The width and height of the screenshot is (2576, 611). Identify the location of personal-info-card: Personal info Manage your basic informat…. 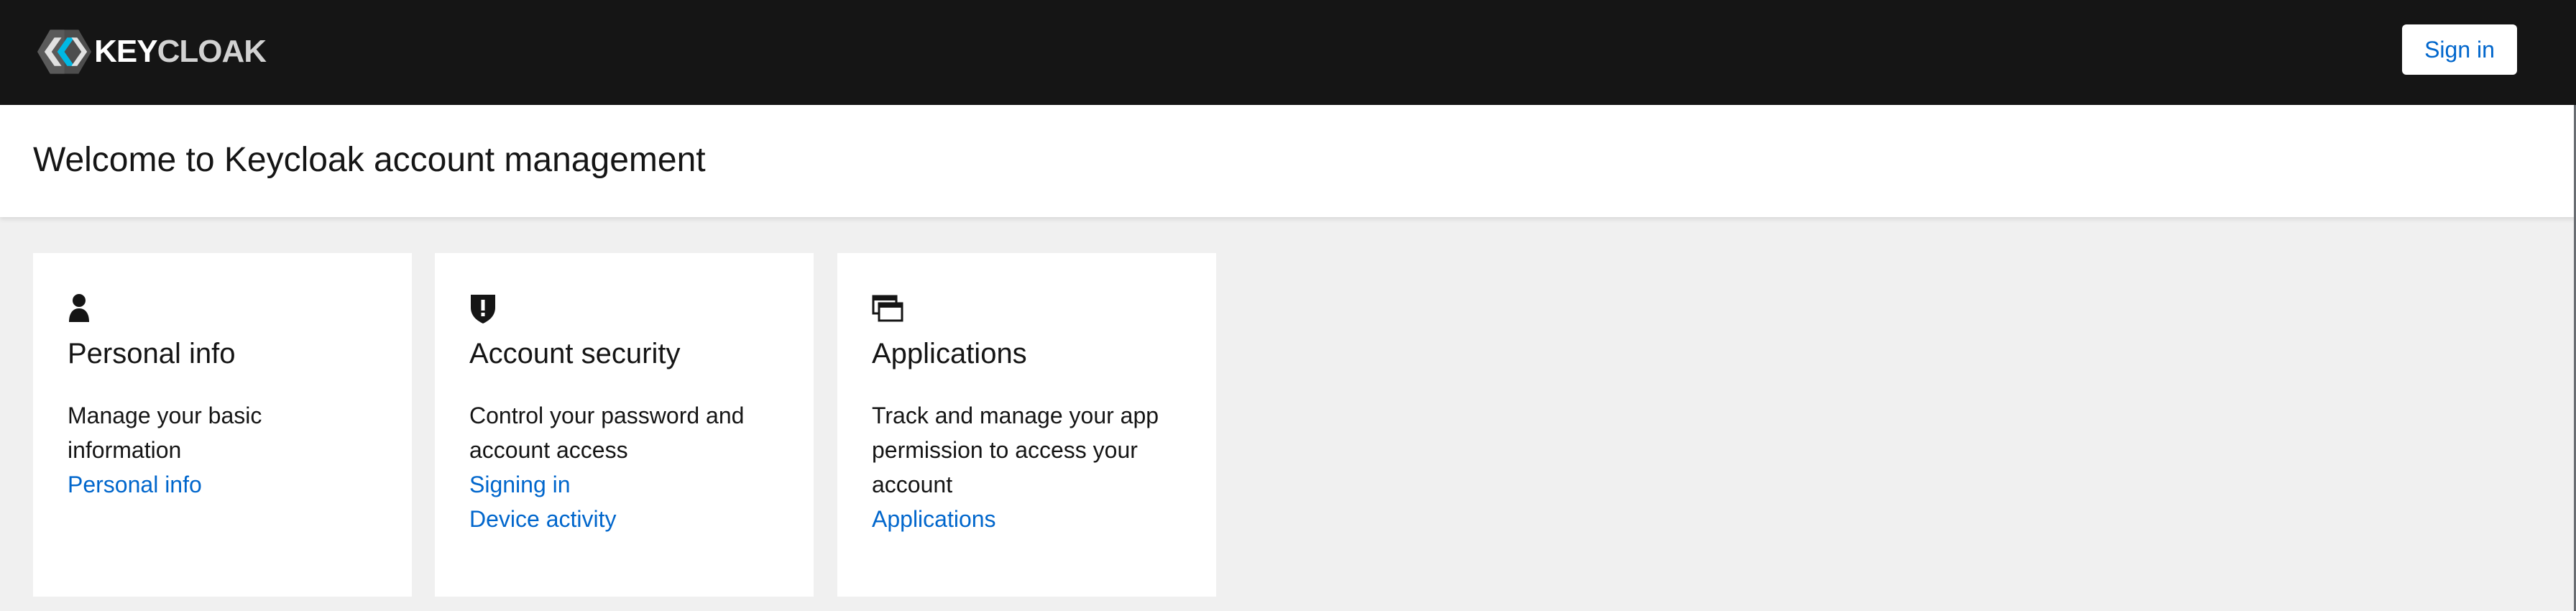
(222, 425).